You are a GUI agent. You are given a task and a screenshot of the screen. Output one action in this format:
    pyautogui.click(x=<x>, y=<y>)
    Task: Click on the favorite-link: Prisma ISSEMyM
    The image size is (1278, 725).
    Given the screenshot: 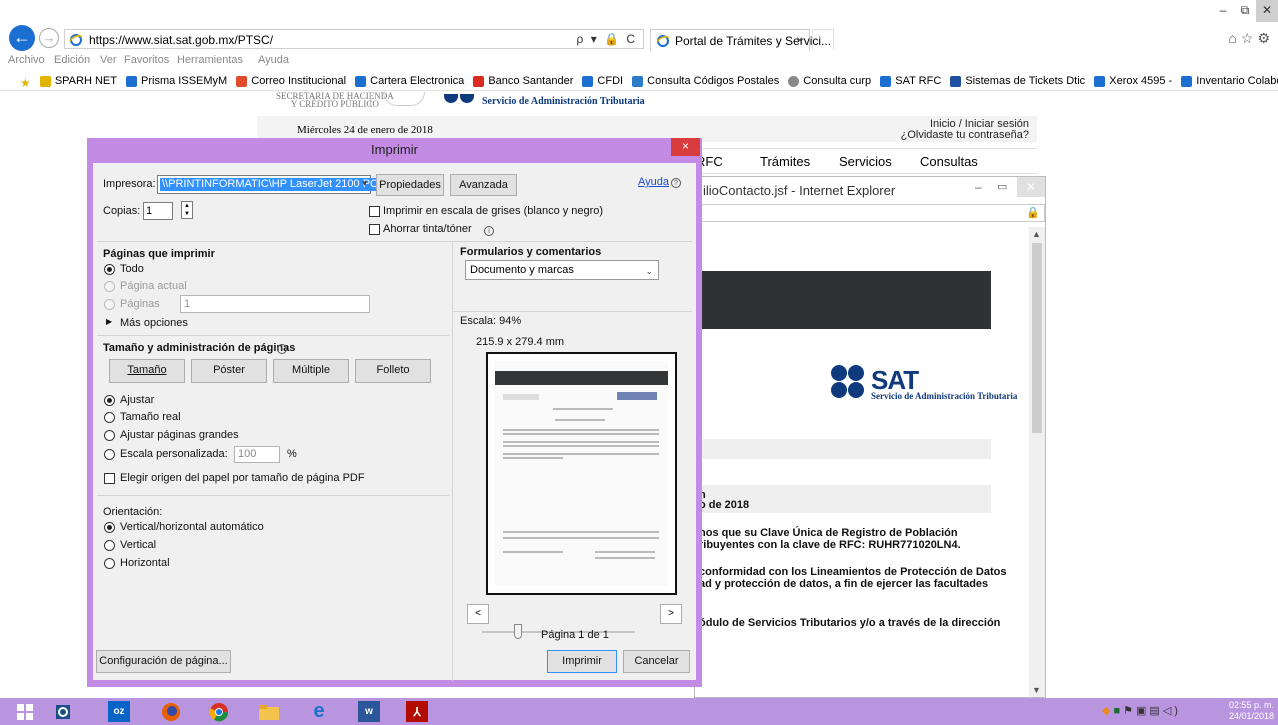 What is the action you would take?
    pyautogui.click(x=176, y=80)
    